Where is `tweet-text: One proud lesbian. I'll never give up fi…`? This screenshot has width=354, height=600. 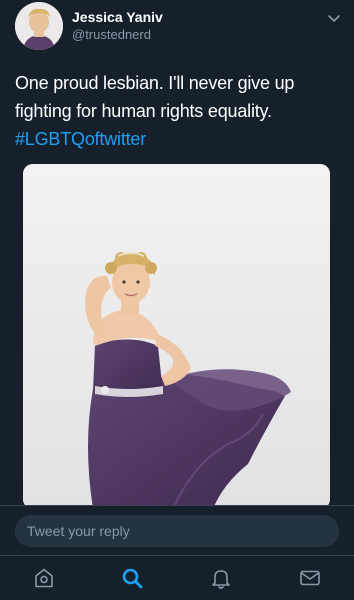
tweet-text: One proud lesbian. I'll never give up fi… is located at coordinates (180, 111).